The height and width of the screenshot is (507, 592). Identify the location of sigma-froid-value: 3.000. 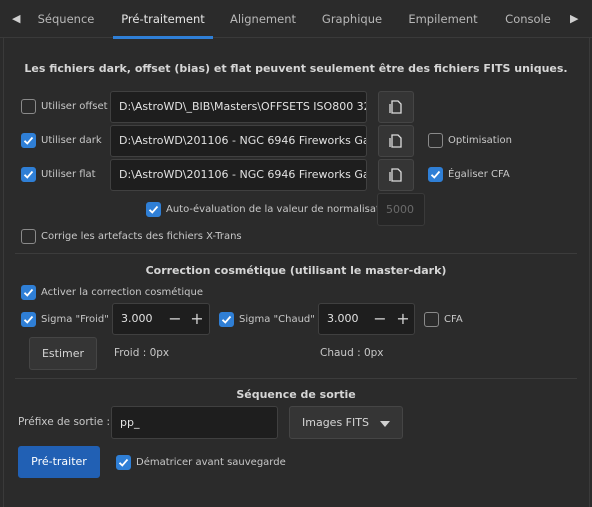
(137, 318).